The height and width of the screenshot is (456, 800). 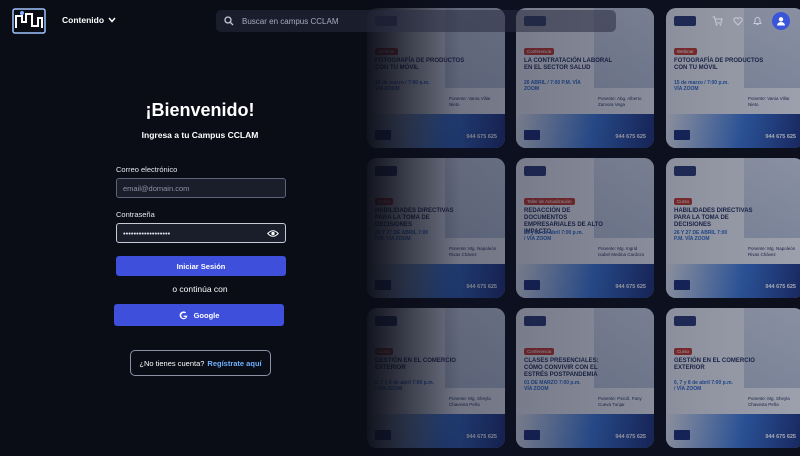 I want to click on content-menu-button: Contenido, so click(x=89, y=20).